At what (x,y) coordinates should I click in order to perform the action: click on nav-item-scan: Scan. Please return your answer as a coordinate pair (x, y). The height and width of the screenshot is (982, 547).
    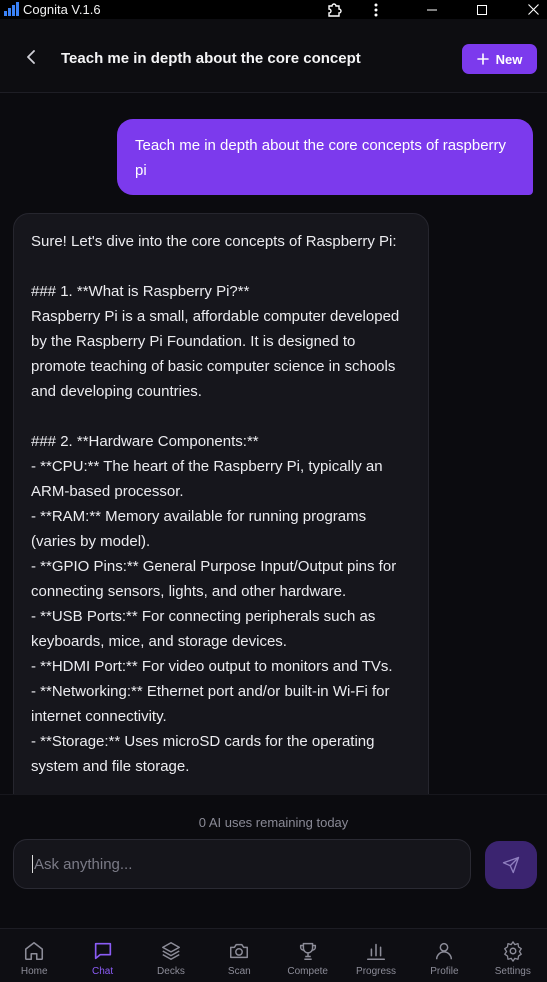
    Looking at the image, I should click on (239, 955).